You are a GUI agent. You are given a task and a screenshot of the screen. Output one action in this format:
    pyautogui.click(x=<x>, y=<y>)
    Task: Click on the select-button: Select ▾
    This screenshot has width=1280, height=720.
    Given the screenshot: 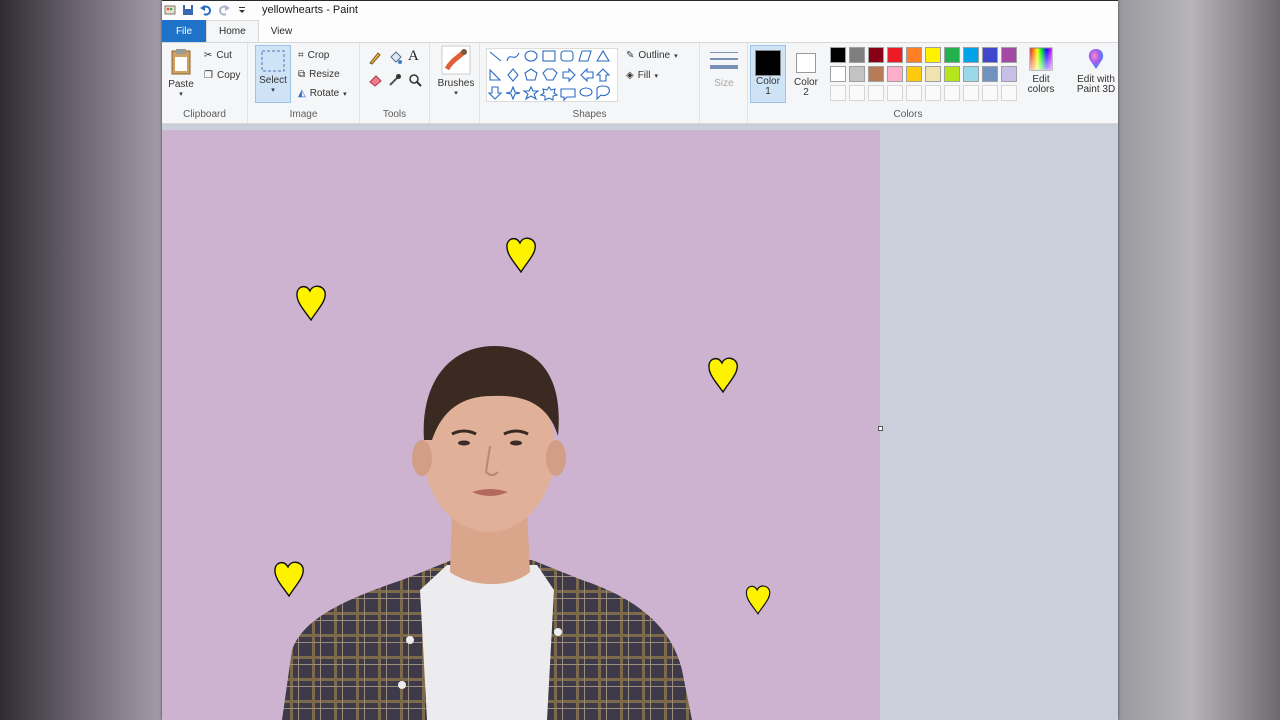 What is the action you would take?
    pyautogui.click(x=273, y=74)
    